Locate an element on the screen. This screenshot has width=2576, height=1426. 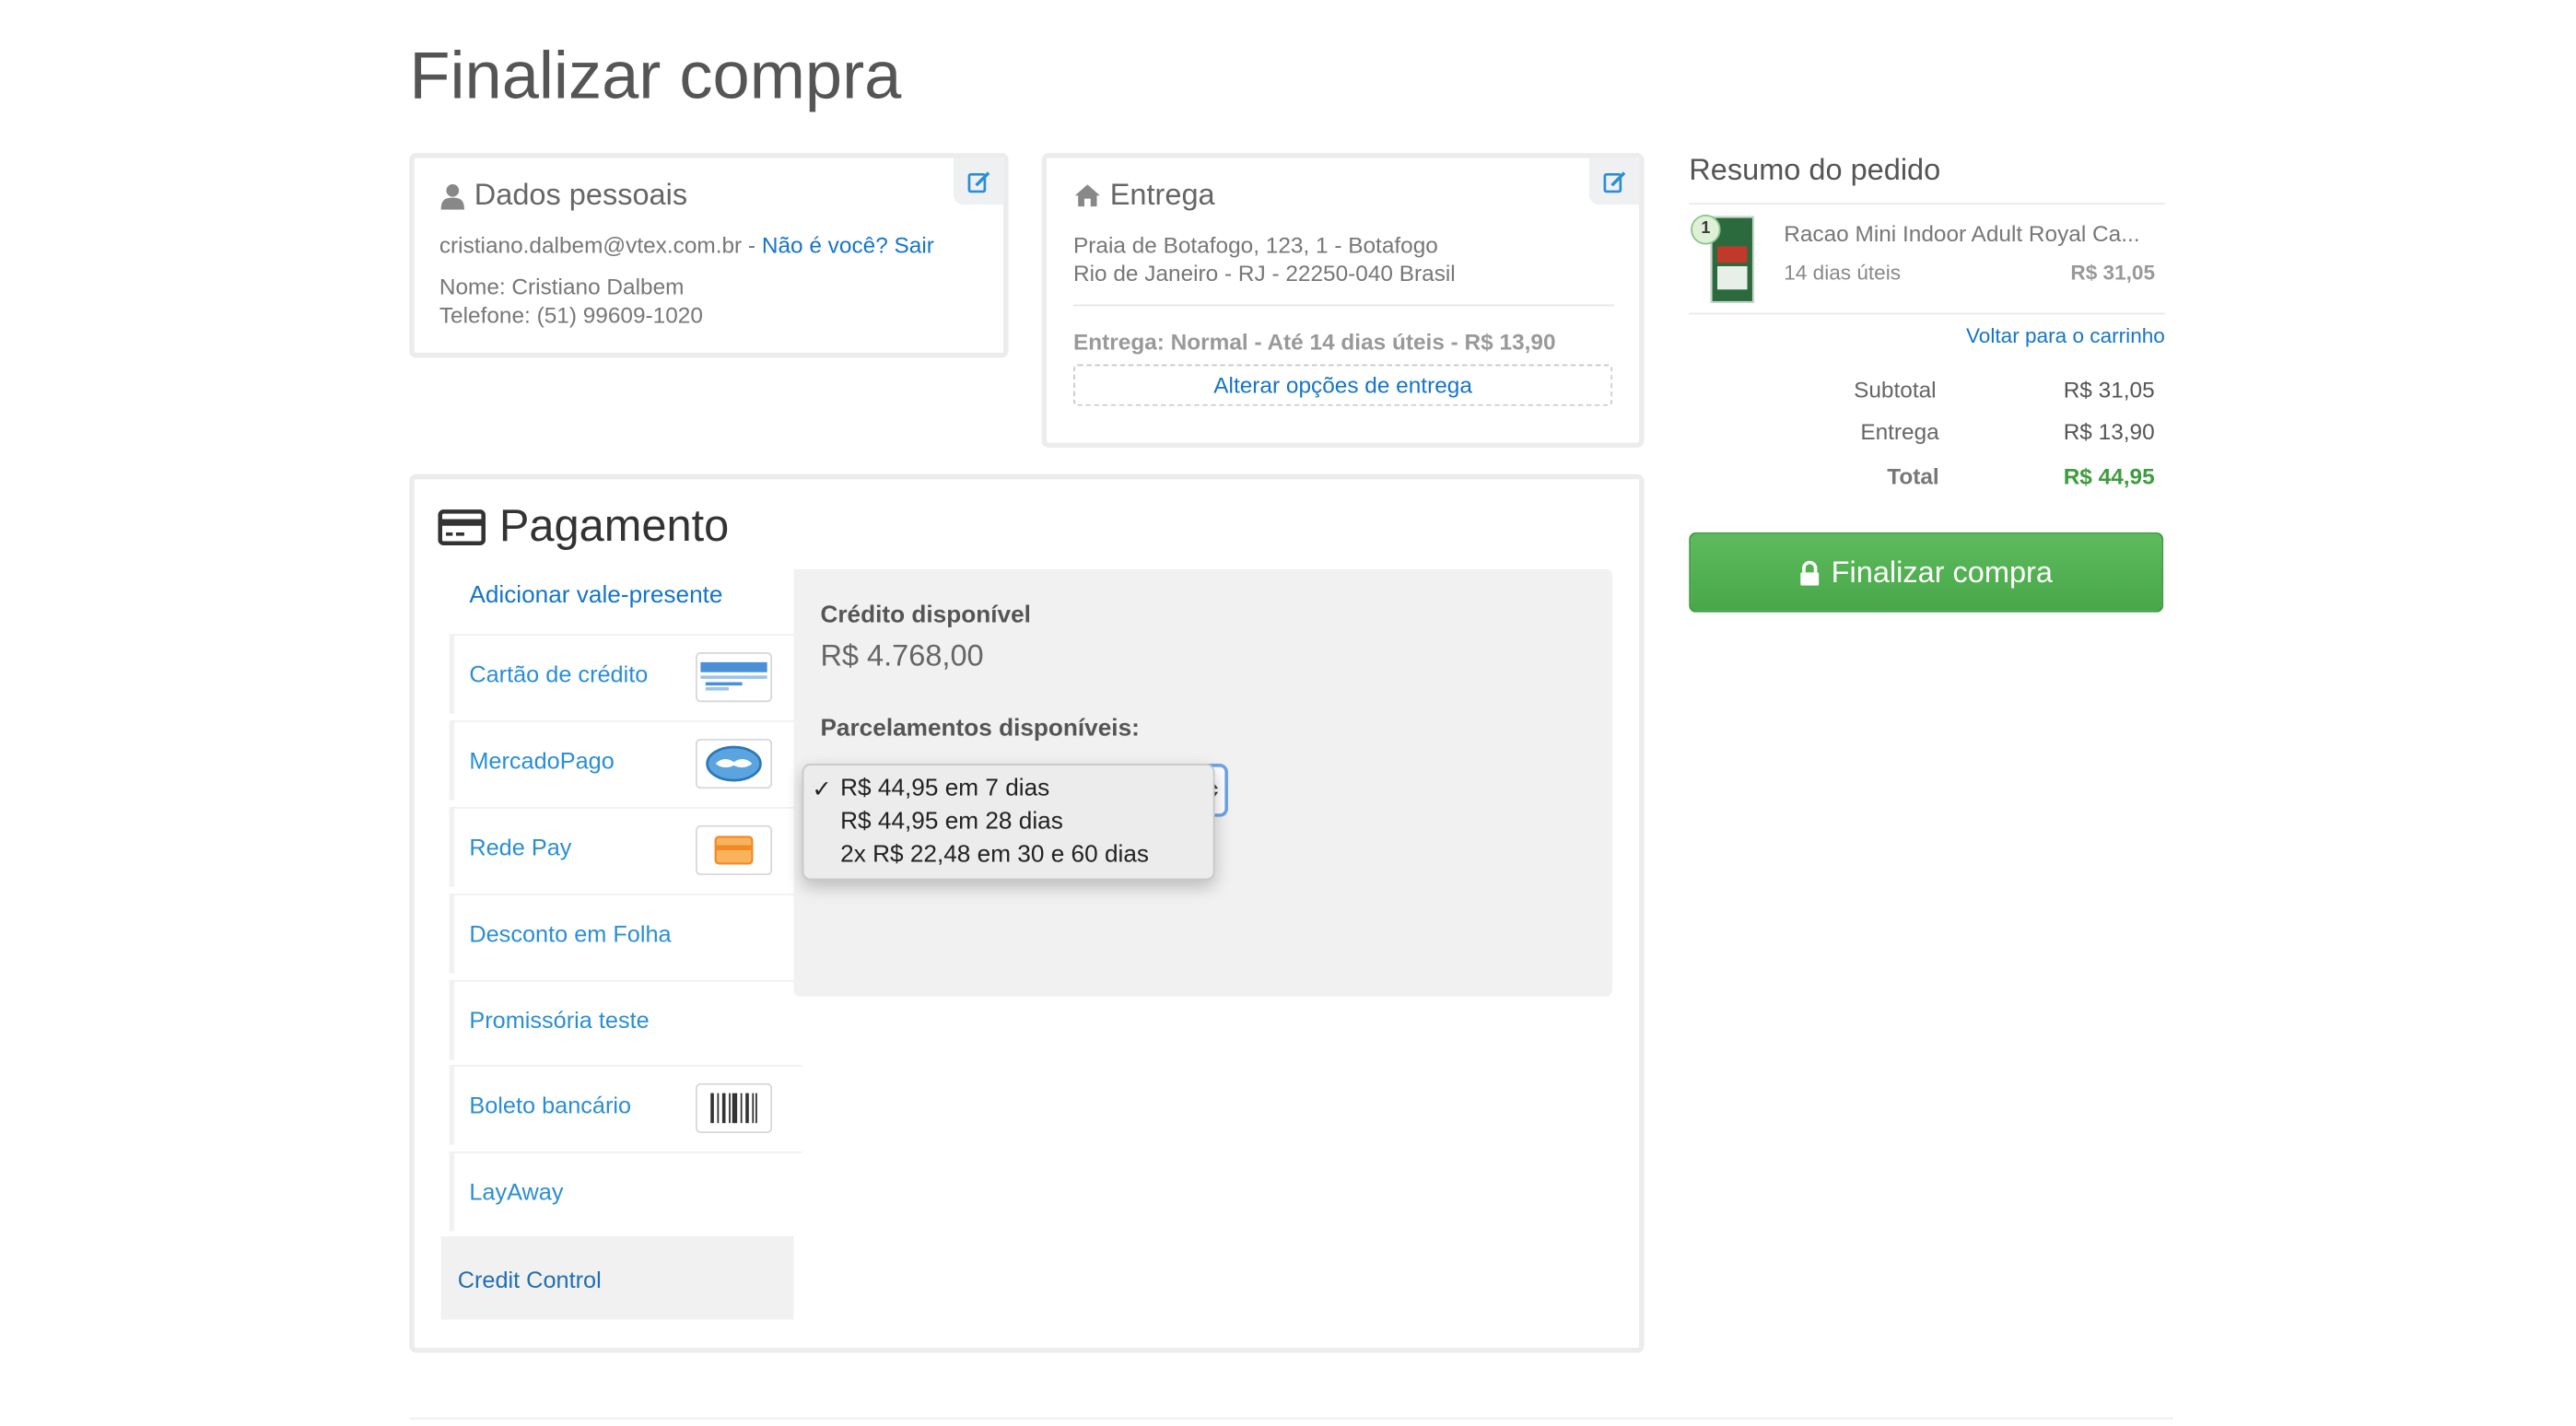
edit-personal-button is located at coordinates (978, 181).